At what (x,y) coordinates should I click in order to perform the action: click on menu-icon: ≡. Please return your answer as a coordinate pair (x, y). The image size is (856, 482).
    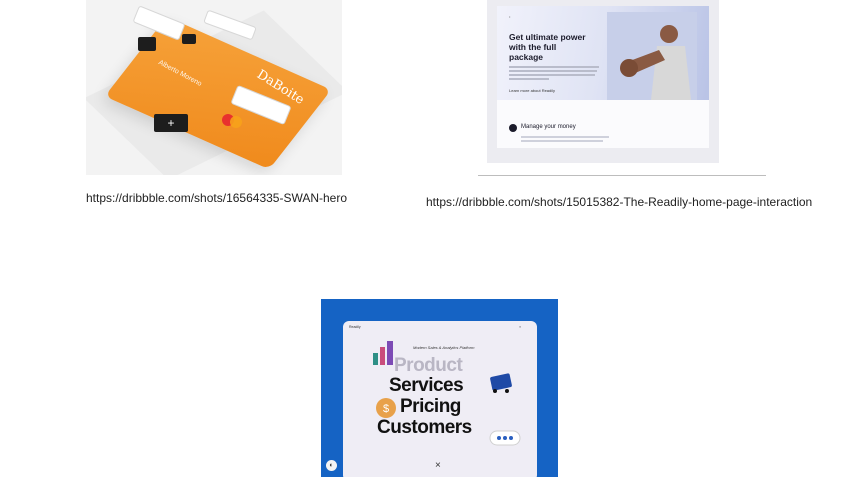
    Looking at the image, I should click on (520, 327).